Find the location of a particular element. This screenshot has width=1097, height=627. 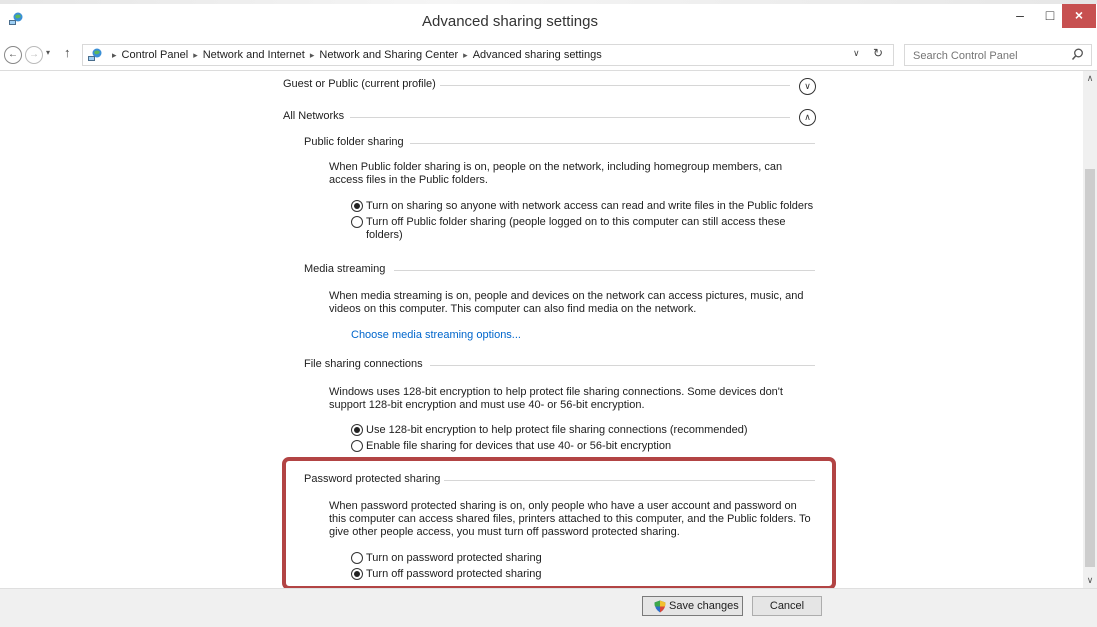

section-heading-public-folder: Public folder sharing is located at coordinates (354, 142).